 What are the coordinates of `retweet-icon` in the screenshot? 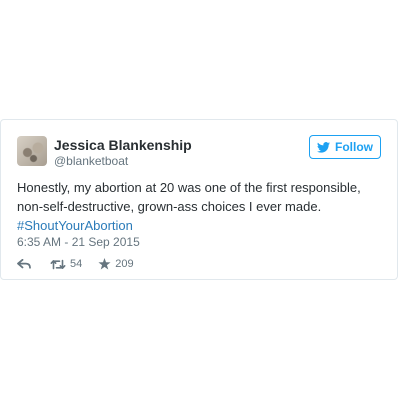 It's located at (58, 264).